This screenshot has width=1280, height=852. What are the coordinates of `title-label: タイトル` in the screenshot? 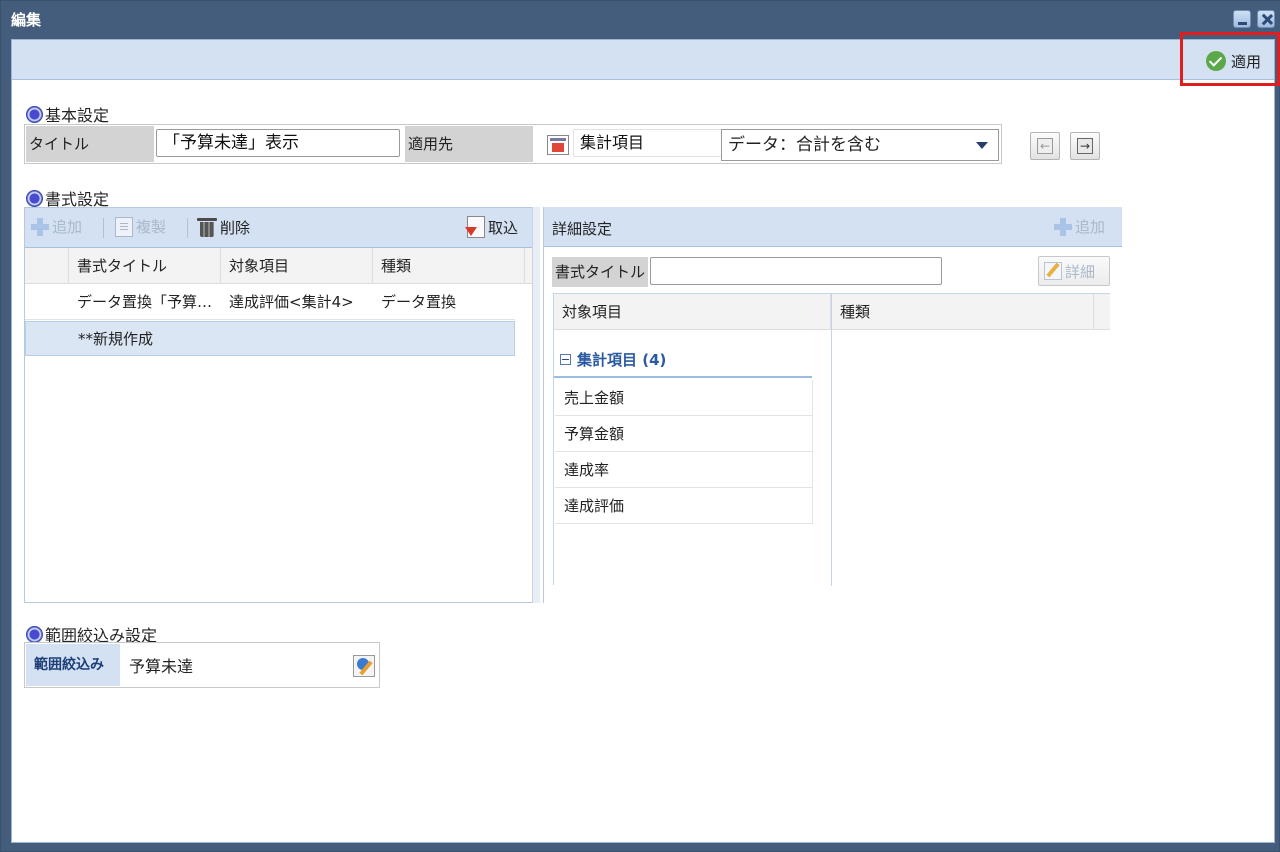 It's located at (90, 144).